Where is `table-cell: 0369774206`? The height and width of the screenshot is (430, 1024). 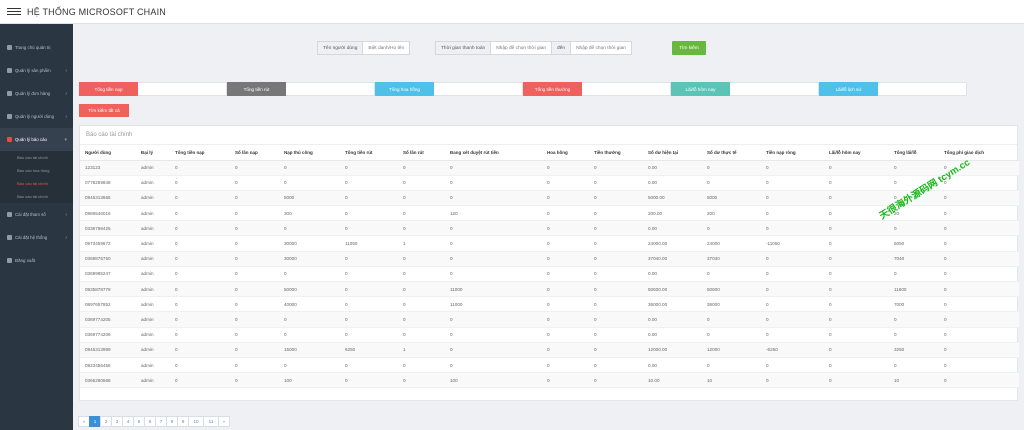
table-cell: 0369774206 is located at coordinates (108, 335).